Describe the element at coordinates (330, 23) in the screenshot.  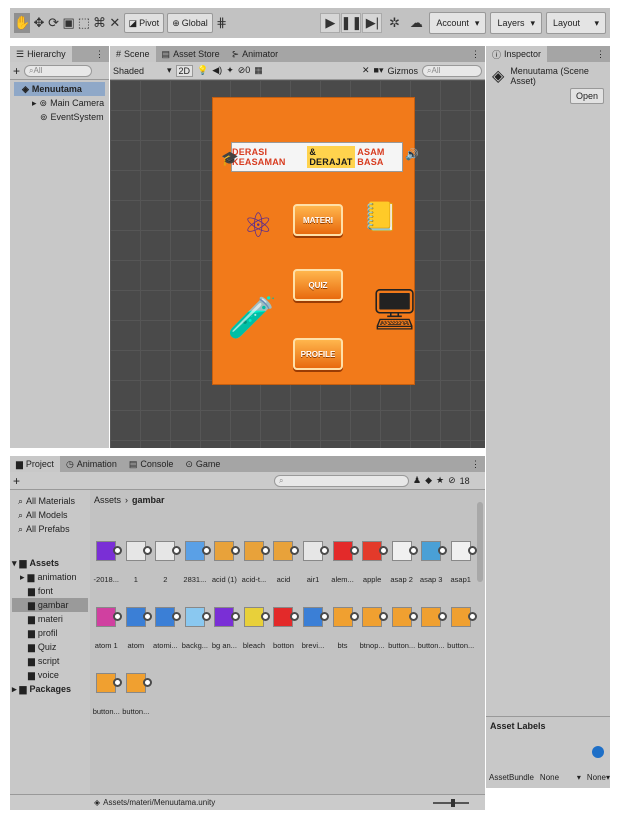
I see `play-icon: ▶` at that location.